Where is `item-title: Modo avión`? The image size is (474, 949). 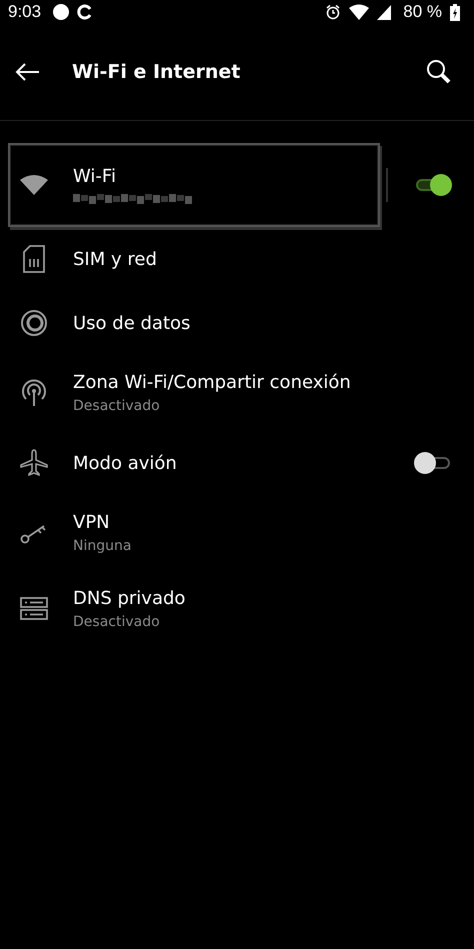 item-title: Modo avión is located at coordinates (125, 463).